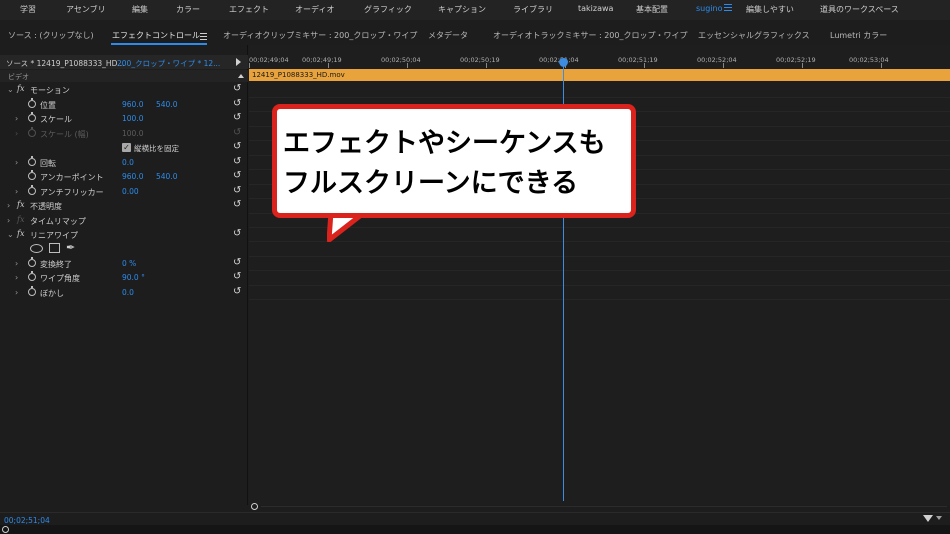 This screenshot has height=534, width=950. I want to click on workspace-takizawa: takizawa, so click(595, 8).